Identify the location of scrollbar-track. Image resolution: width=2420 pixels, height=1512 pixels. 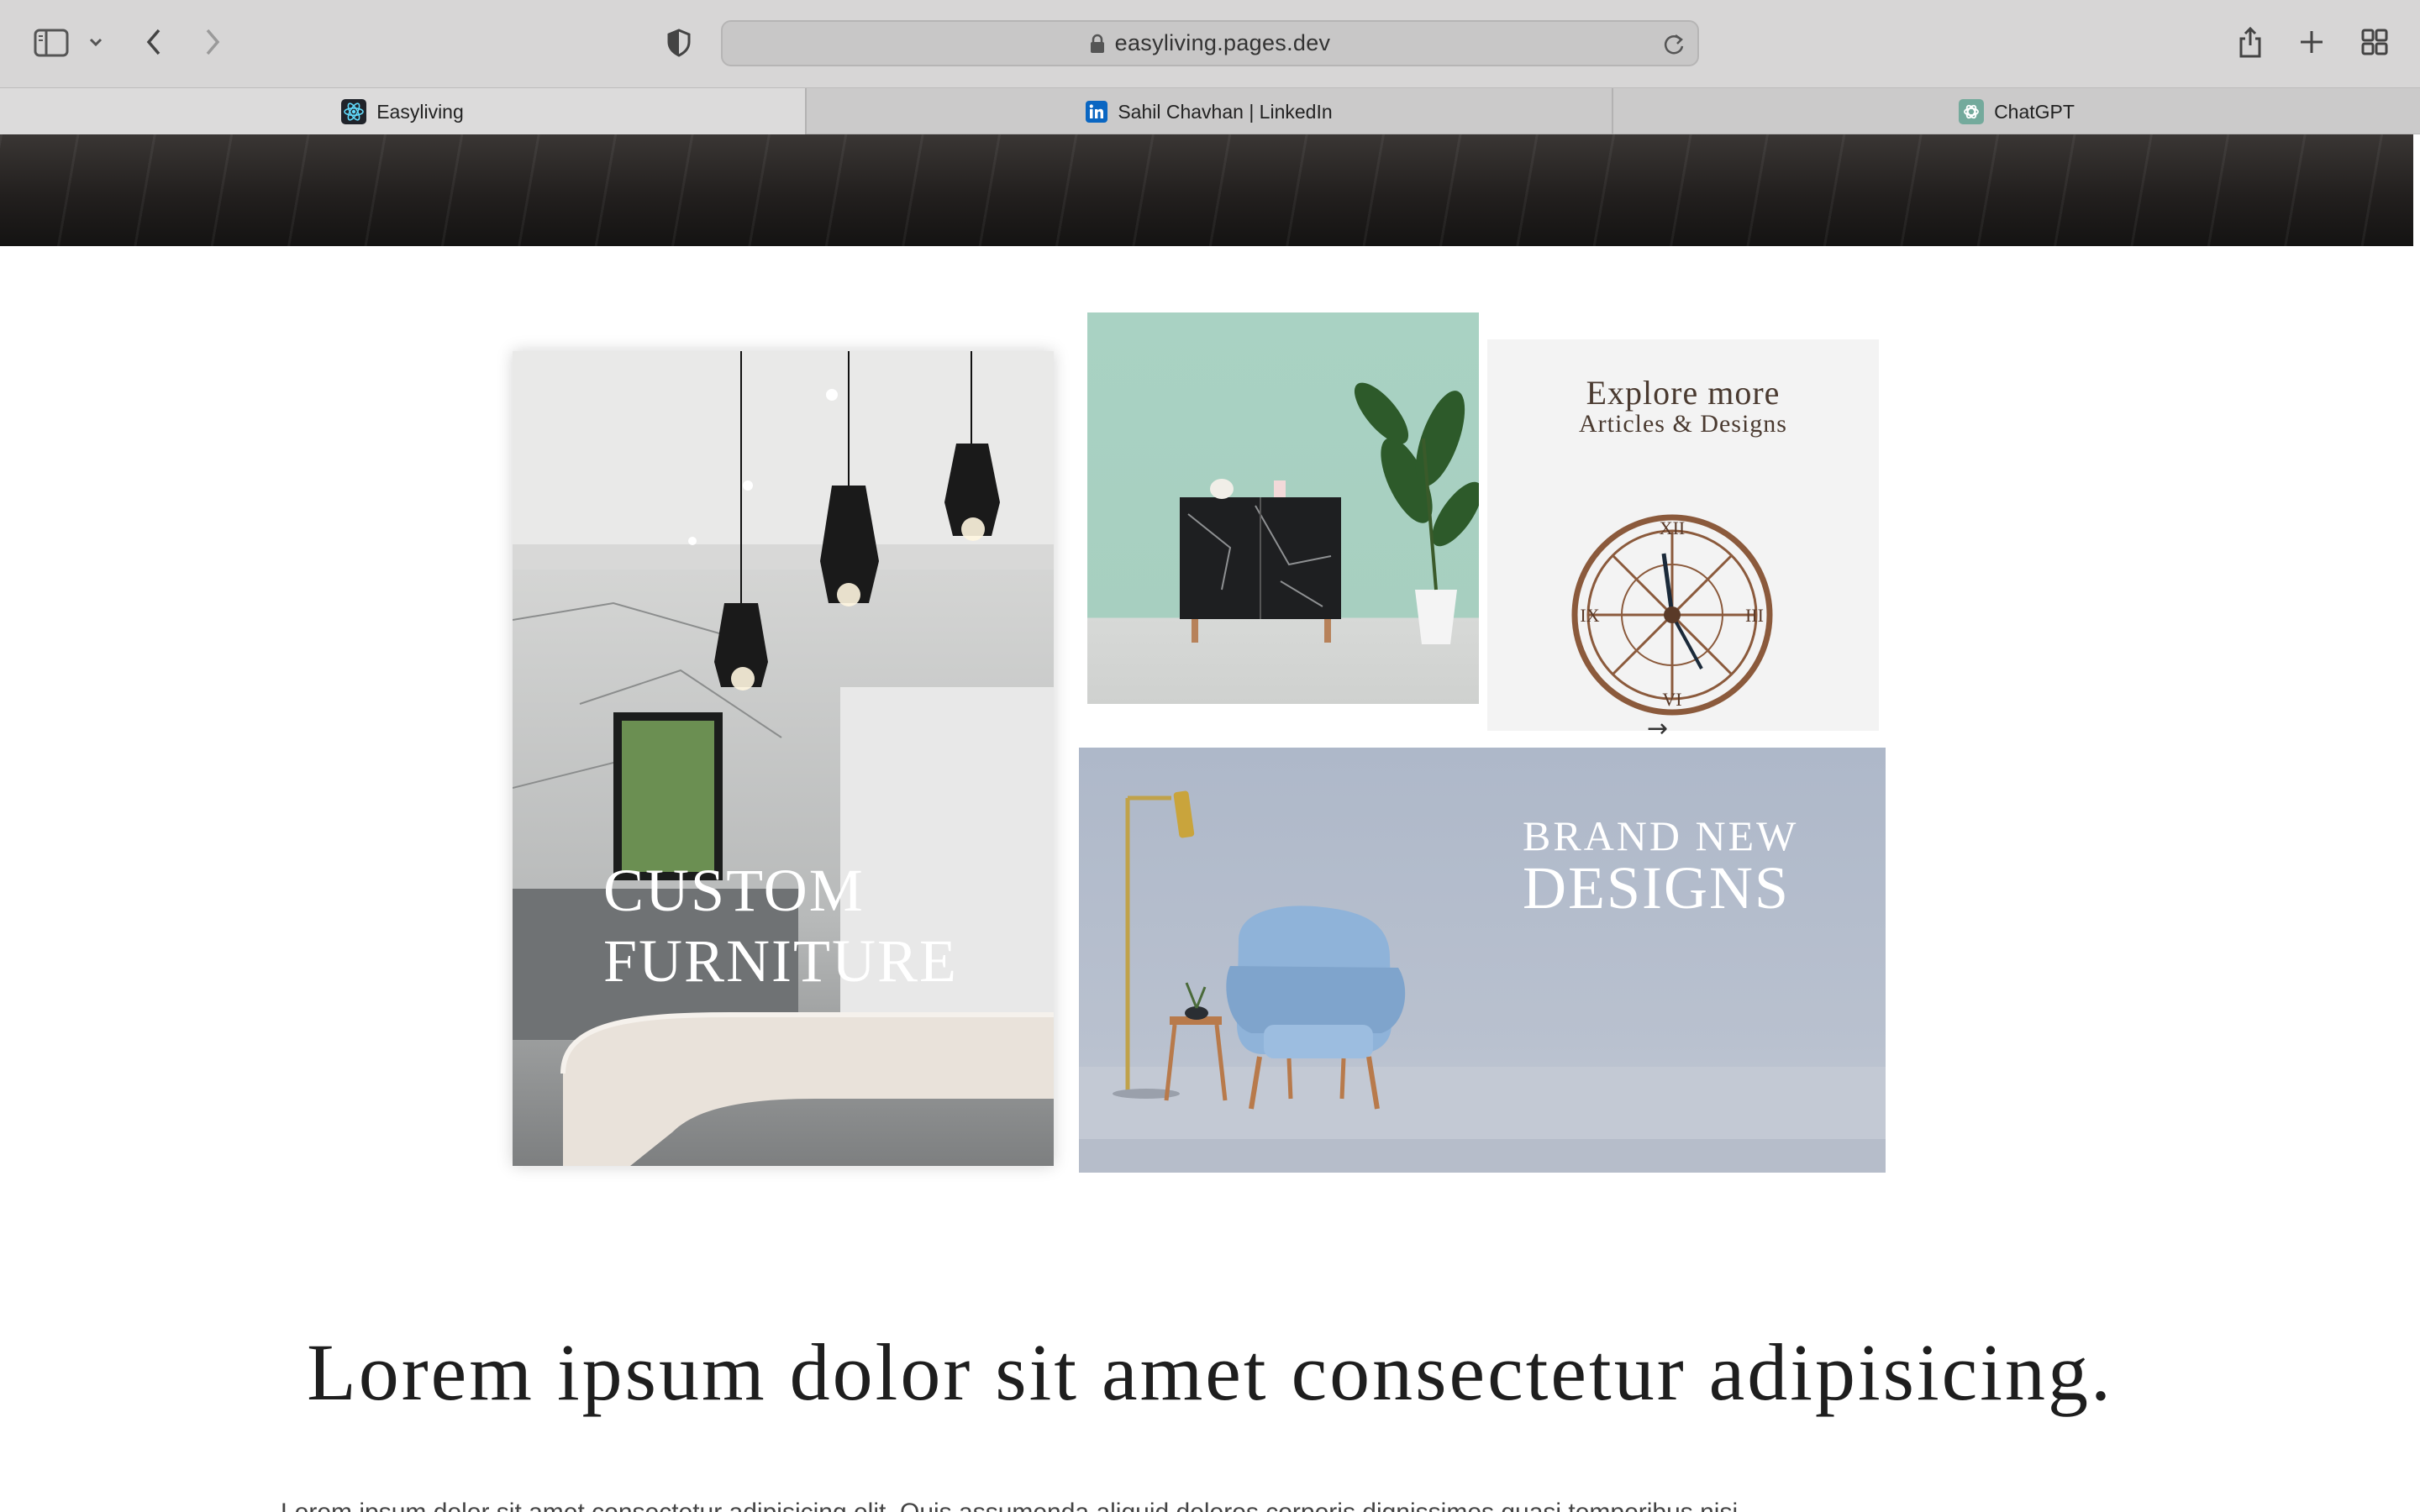
(2416, 190).